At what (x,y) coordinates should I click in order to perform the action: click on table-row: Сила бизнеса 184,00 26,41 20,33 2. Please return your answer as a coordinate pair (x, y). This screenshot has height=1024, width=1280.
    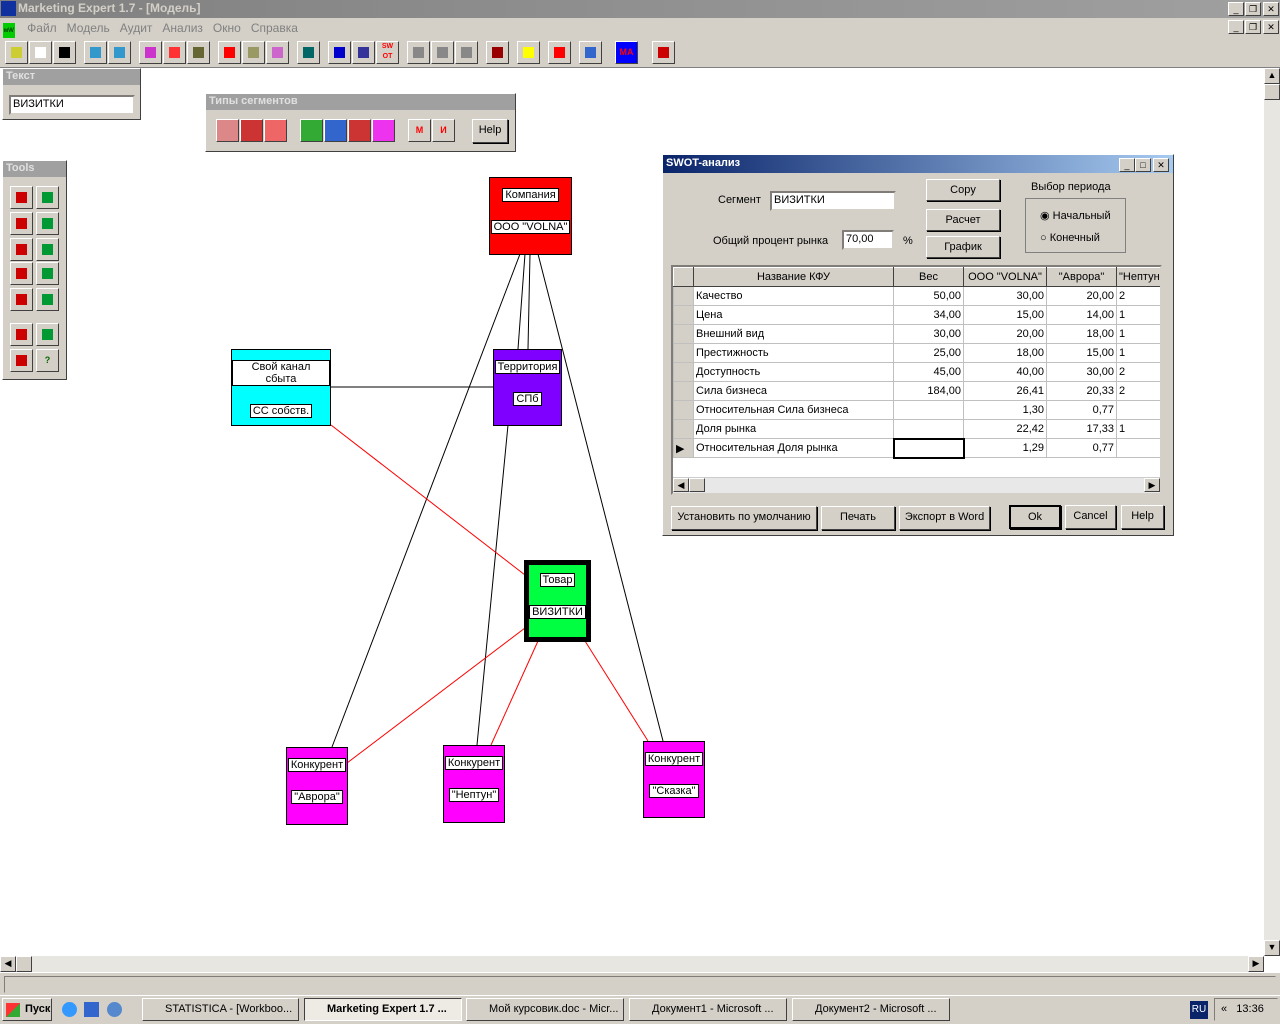
    Looking at the image, I should click on (916, 391).